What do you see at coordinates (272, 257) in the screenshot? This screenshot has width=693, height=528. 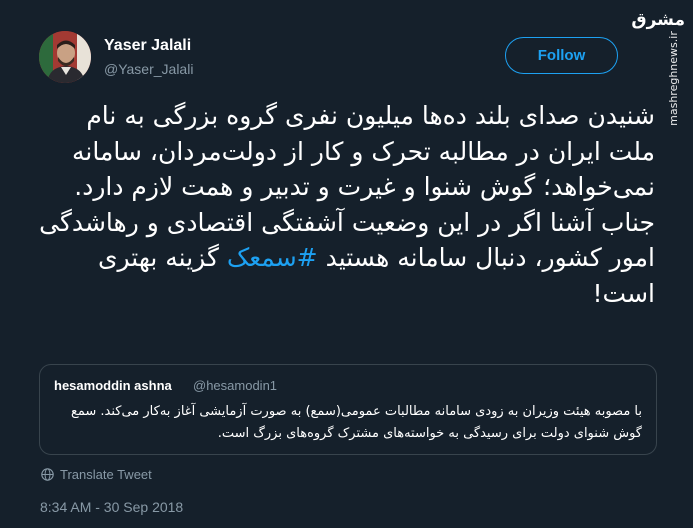 I see `hashtag-link: #سمعک` at bounding box center [272, 257].